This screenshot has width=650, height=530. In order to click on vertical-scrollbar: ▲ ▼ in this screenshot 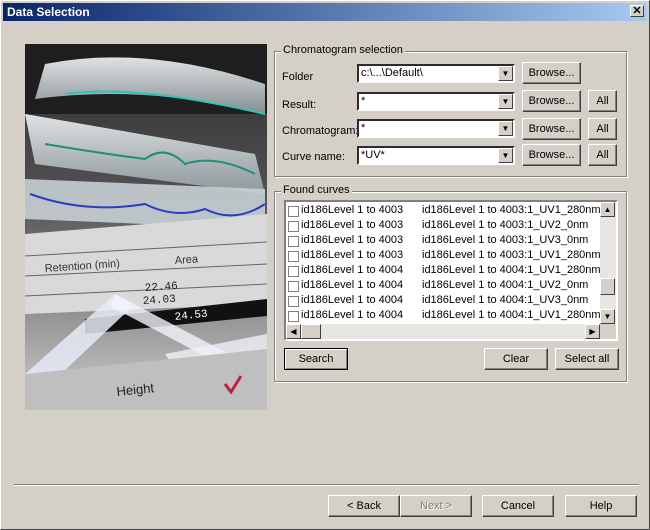, I will do `click(608, 263)`.